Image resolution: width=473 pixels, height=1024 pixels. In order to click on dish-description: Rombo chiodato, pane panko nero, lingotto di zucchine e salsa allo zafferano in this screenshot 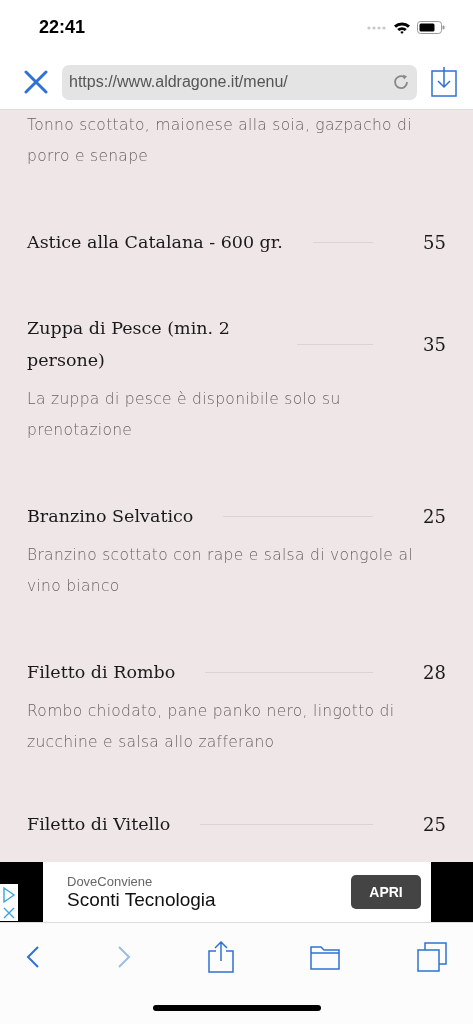, I will do `click(211, 727)`.